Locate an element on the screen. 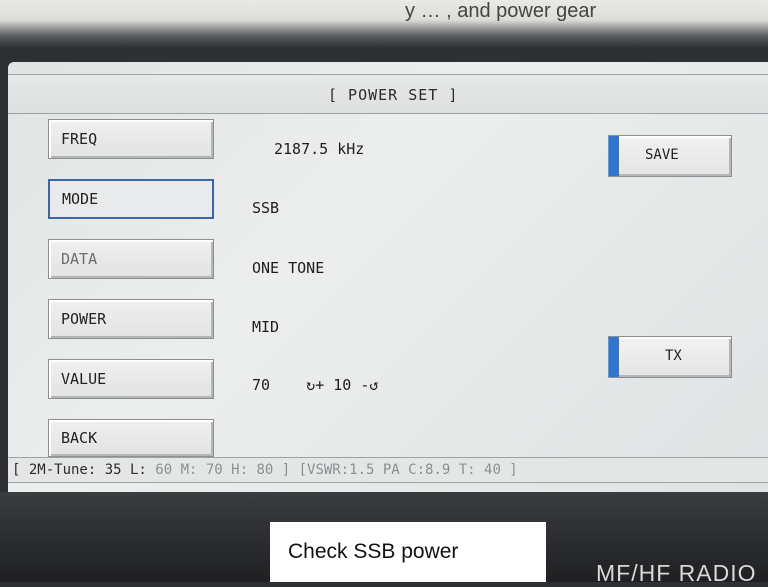  device-bezel-top: y … , and power gear is located at coordinates (384, 24).